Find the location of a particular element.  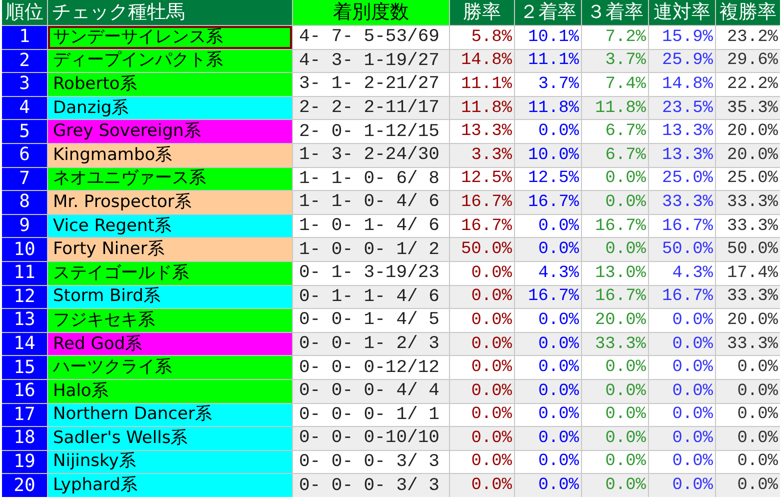

column-header: ２着率 is located at coordinates (548, 12).